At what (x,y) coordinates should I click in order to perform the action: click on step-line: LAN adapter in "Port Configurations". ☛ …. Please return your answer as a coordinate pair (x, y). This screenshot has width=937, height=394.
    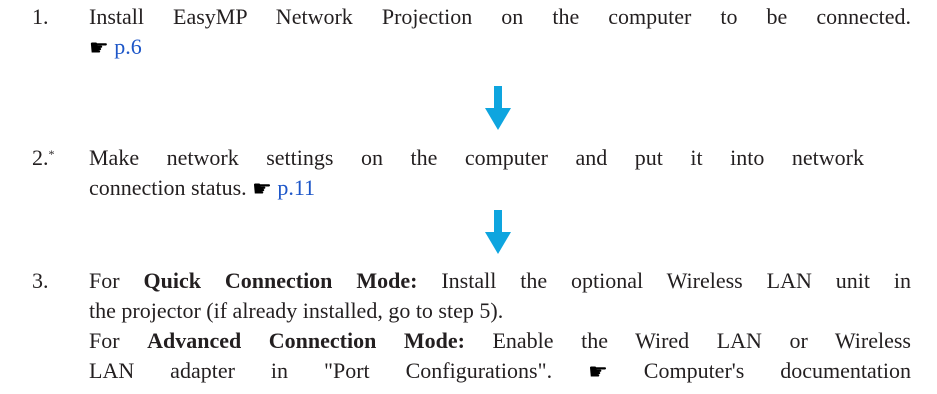
    Looking at the image, I should click on (500, 371).